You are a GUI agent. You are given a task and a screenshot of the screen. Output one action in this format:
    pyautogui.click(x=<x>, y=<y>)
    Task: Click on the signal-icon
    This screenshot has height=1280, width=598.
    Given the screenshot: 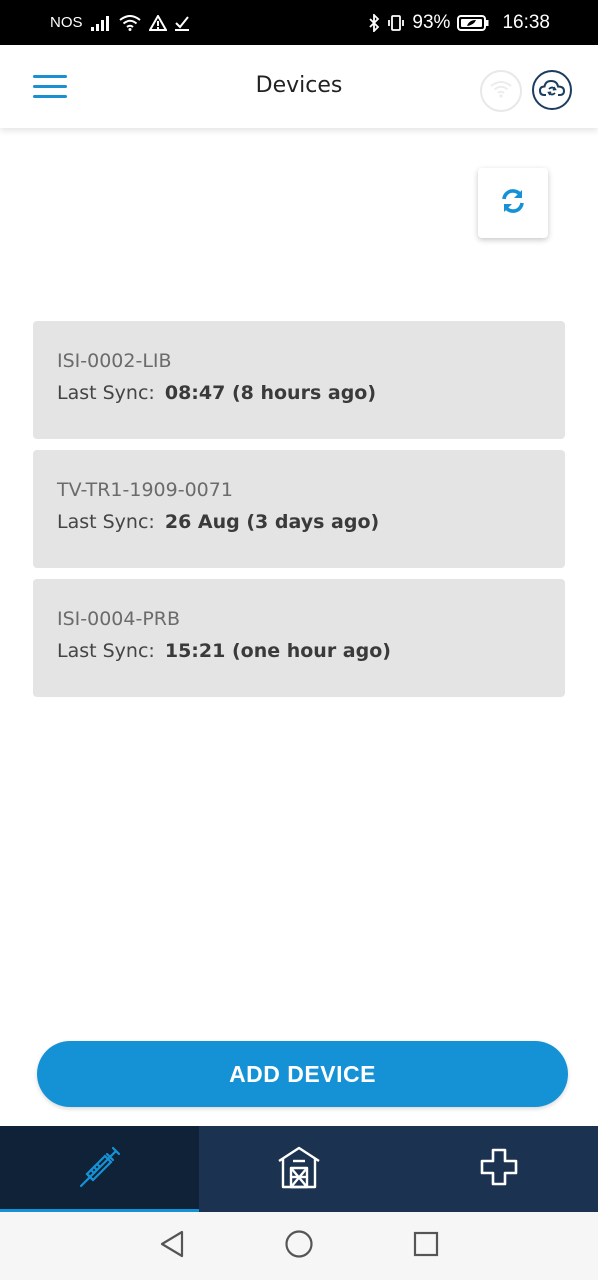 What is the action you would take?
    pyautogui.click(x=100, y=23)
    